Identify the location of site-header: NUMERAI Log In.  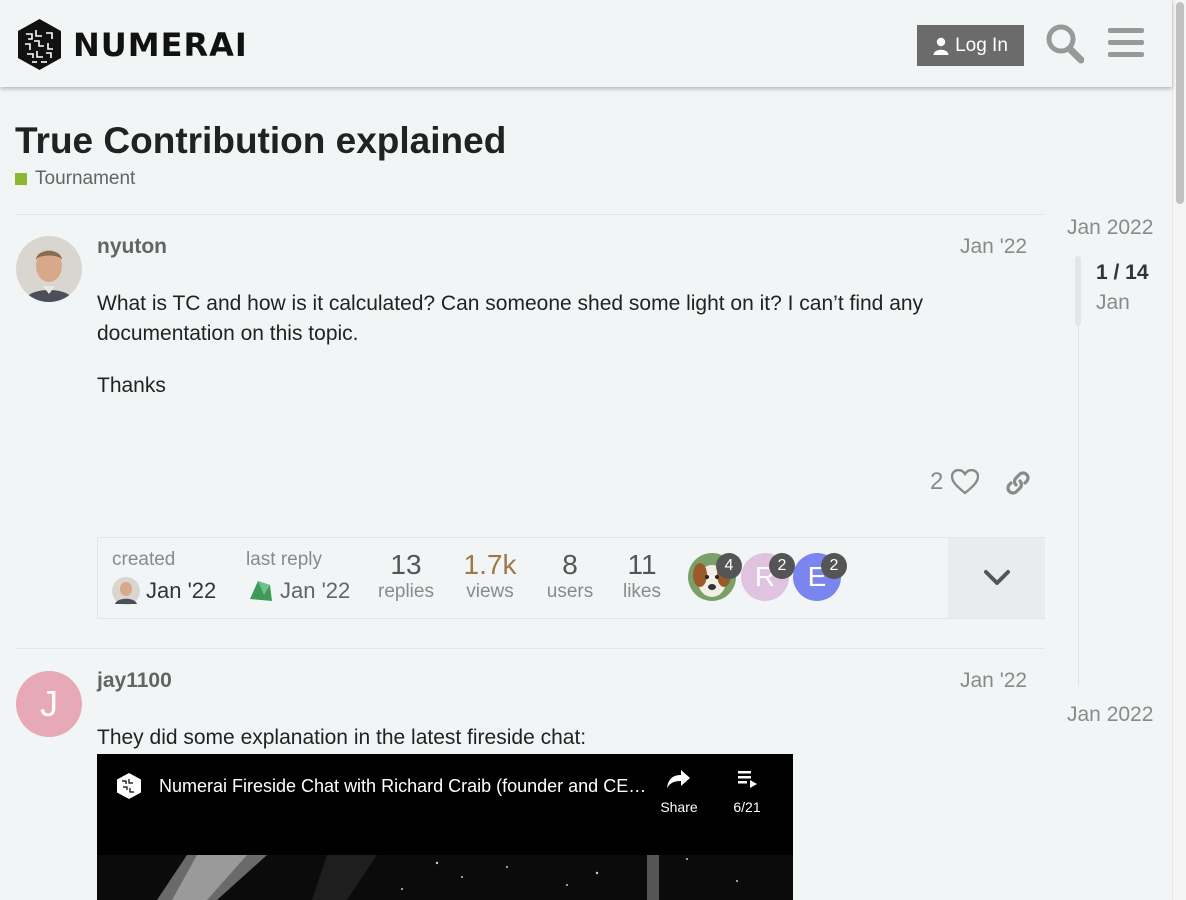
(586, 43).